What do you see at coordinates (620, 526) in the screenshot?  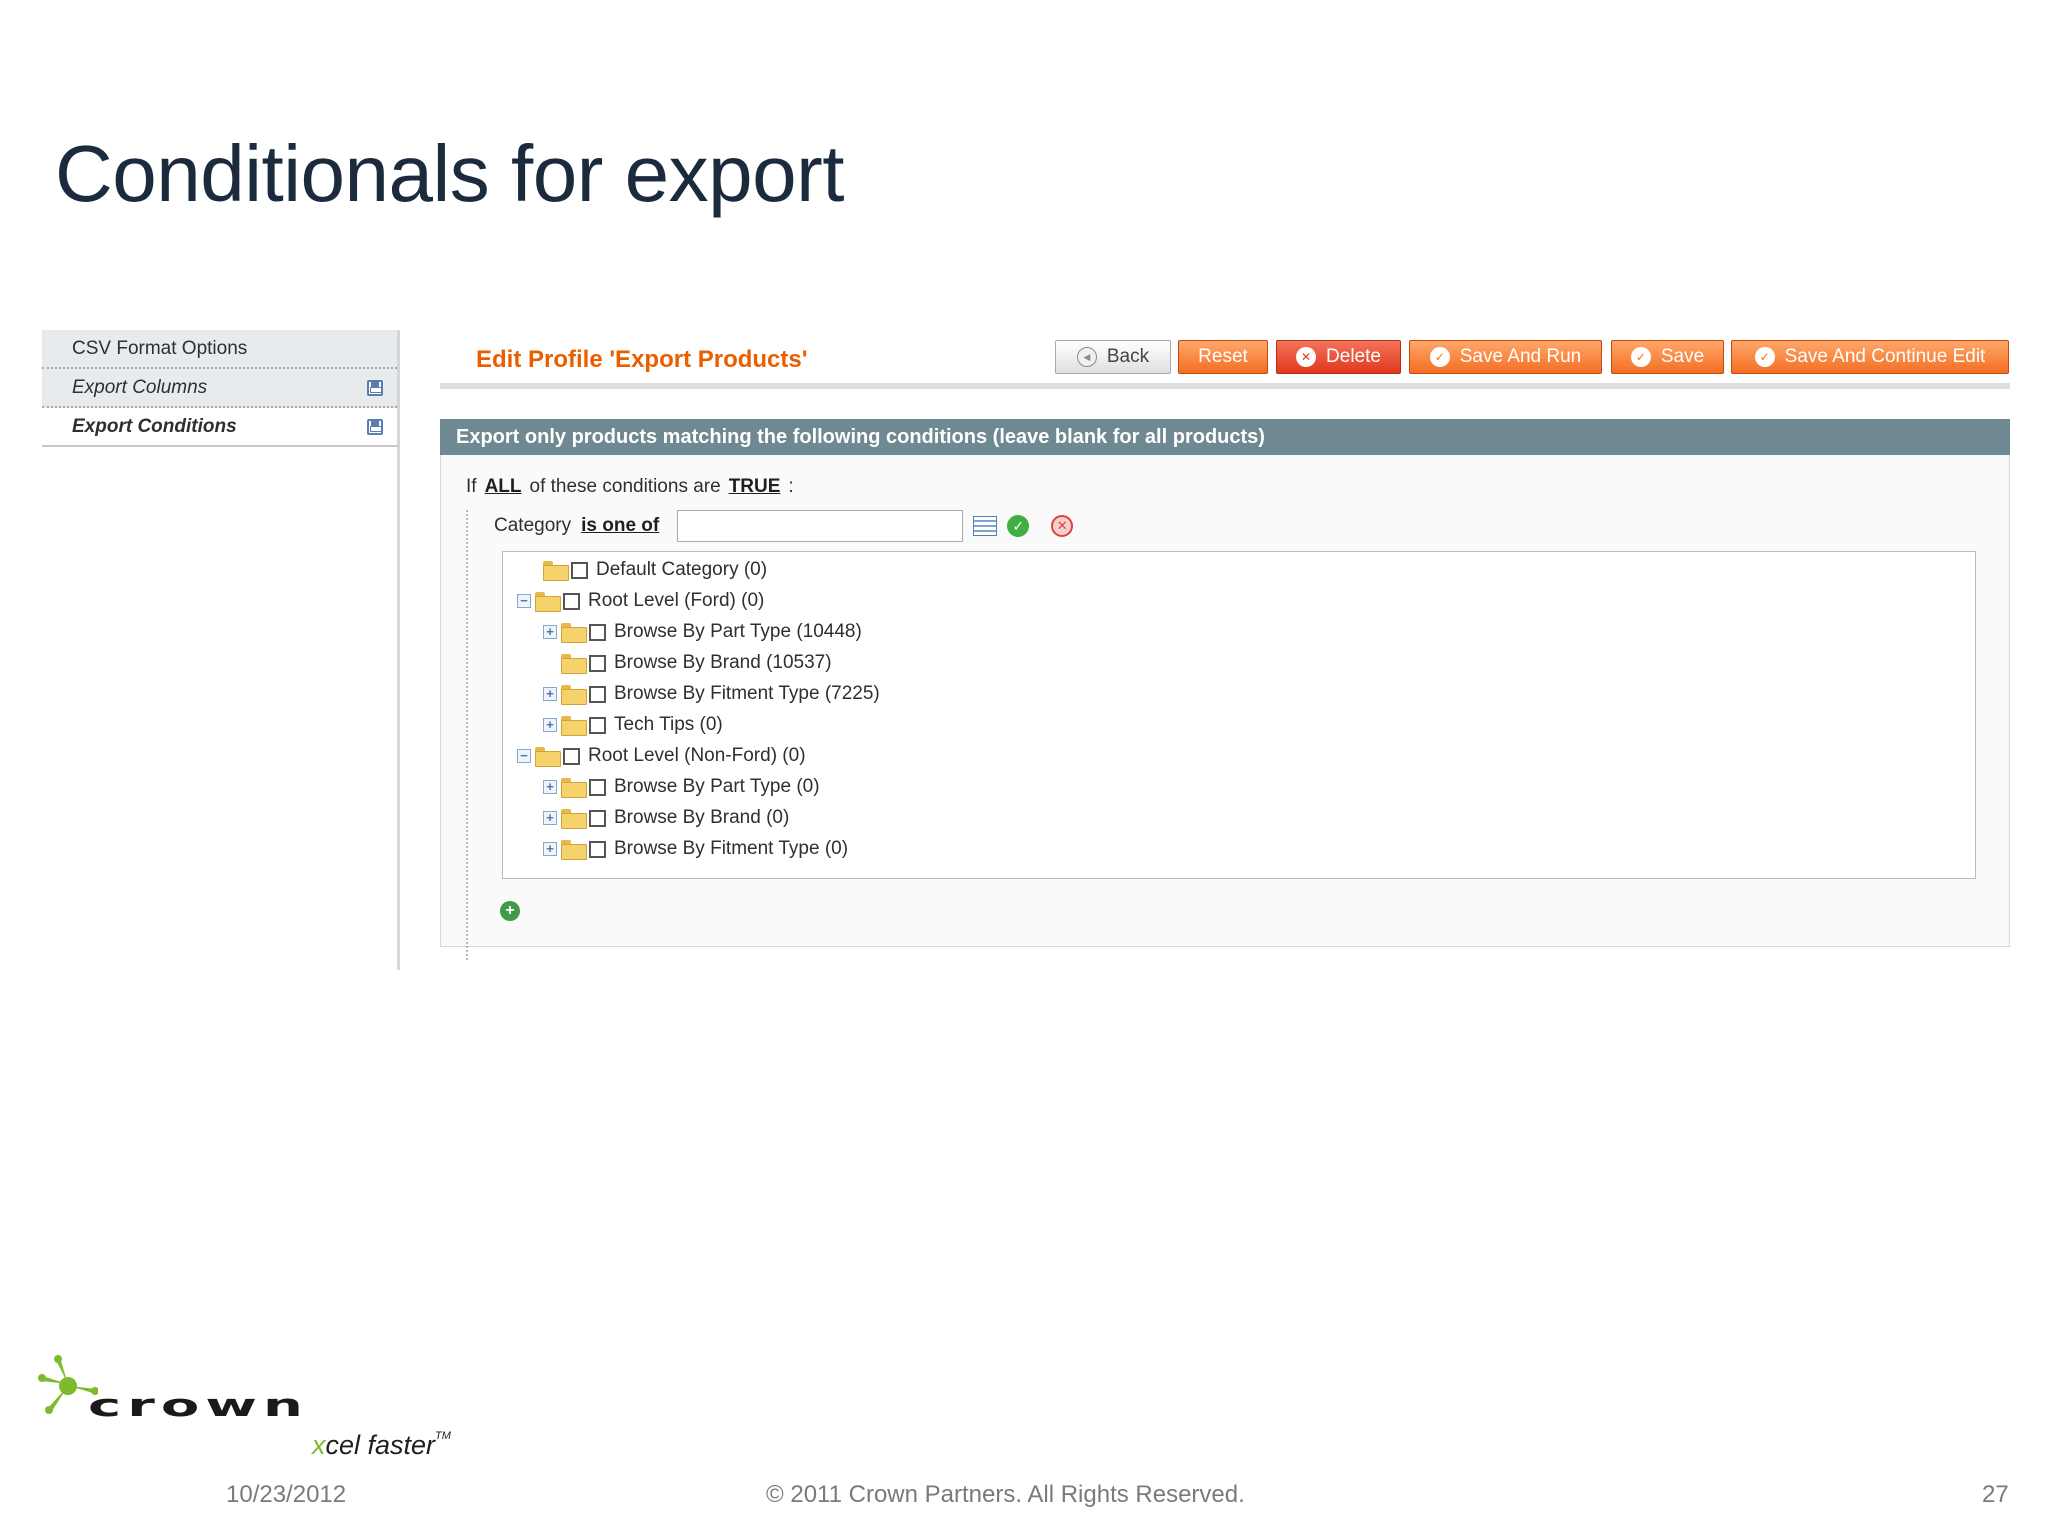 I see `operator-select: is one of` at bounding box center [620, 526].